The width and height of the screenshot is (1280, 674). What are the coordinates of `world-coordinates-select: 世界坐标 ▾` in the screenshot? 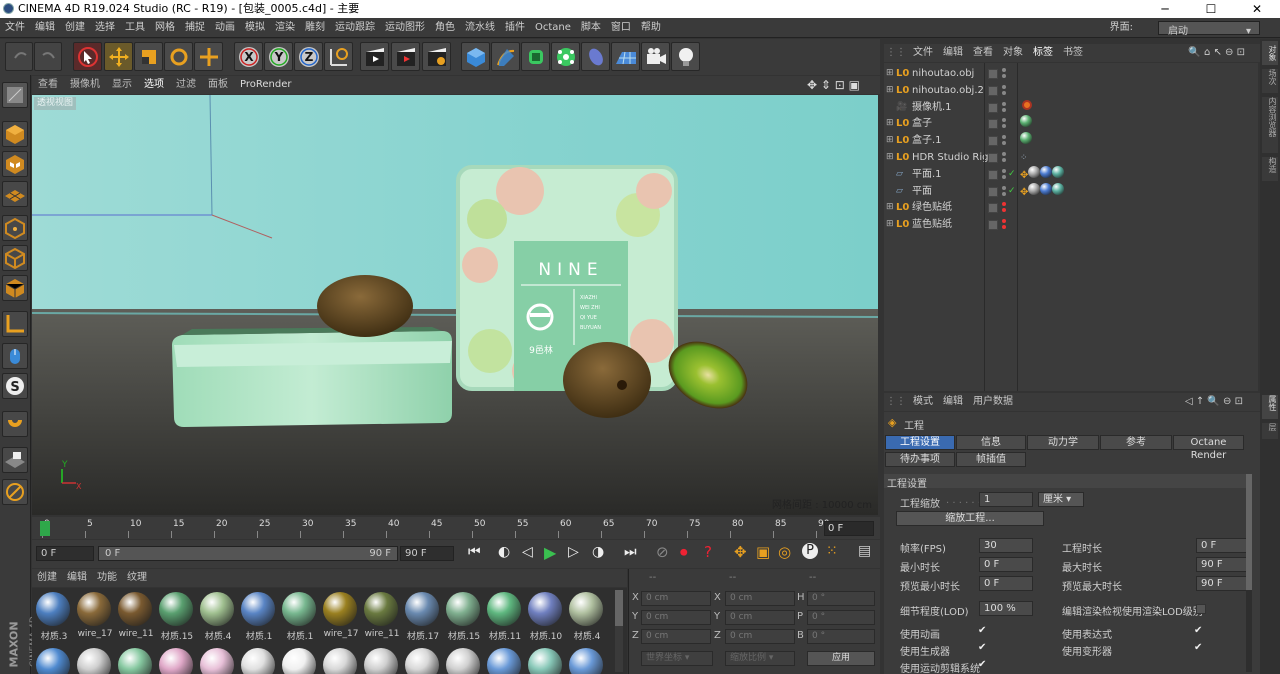 It's located at (677, 658).